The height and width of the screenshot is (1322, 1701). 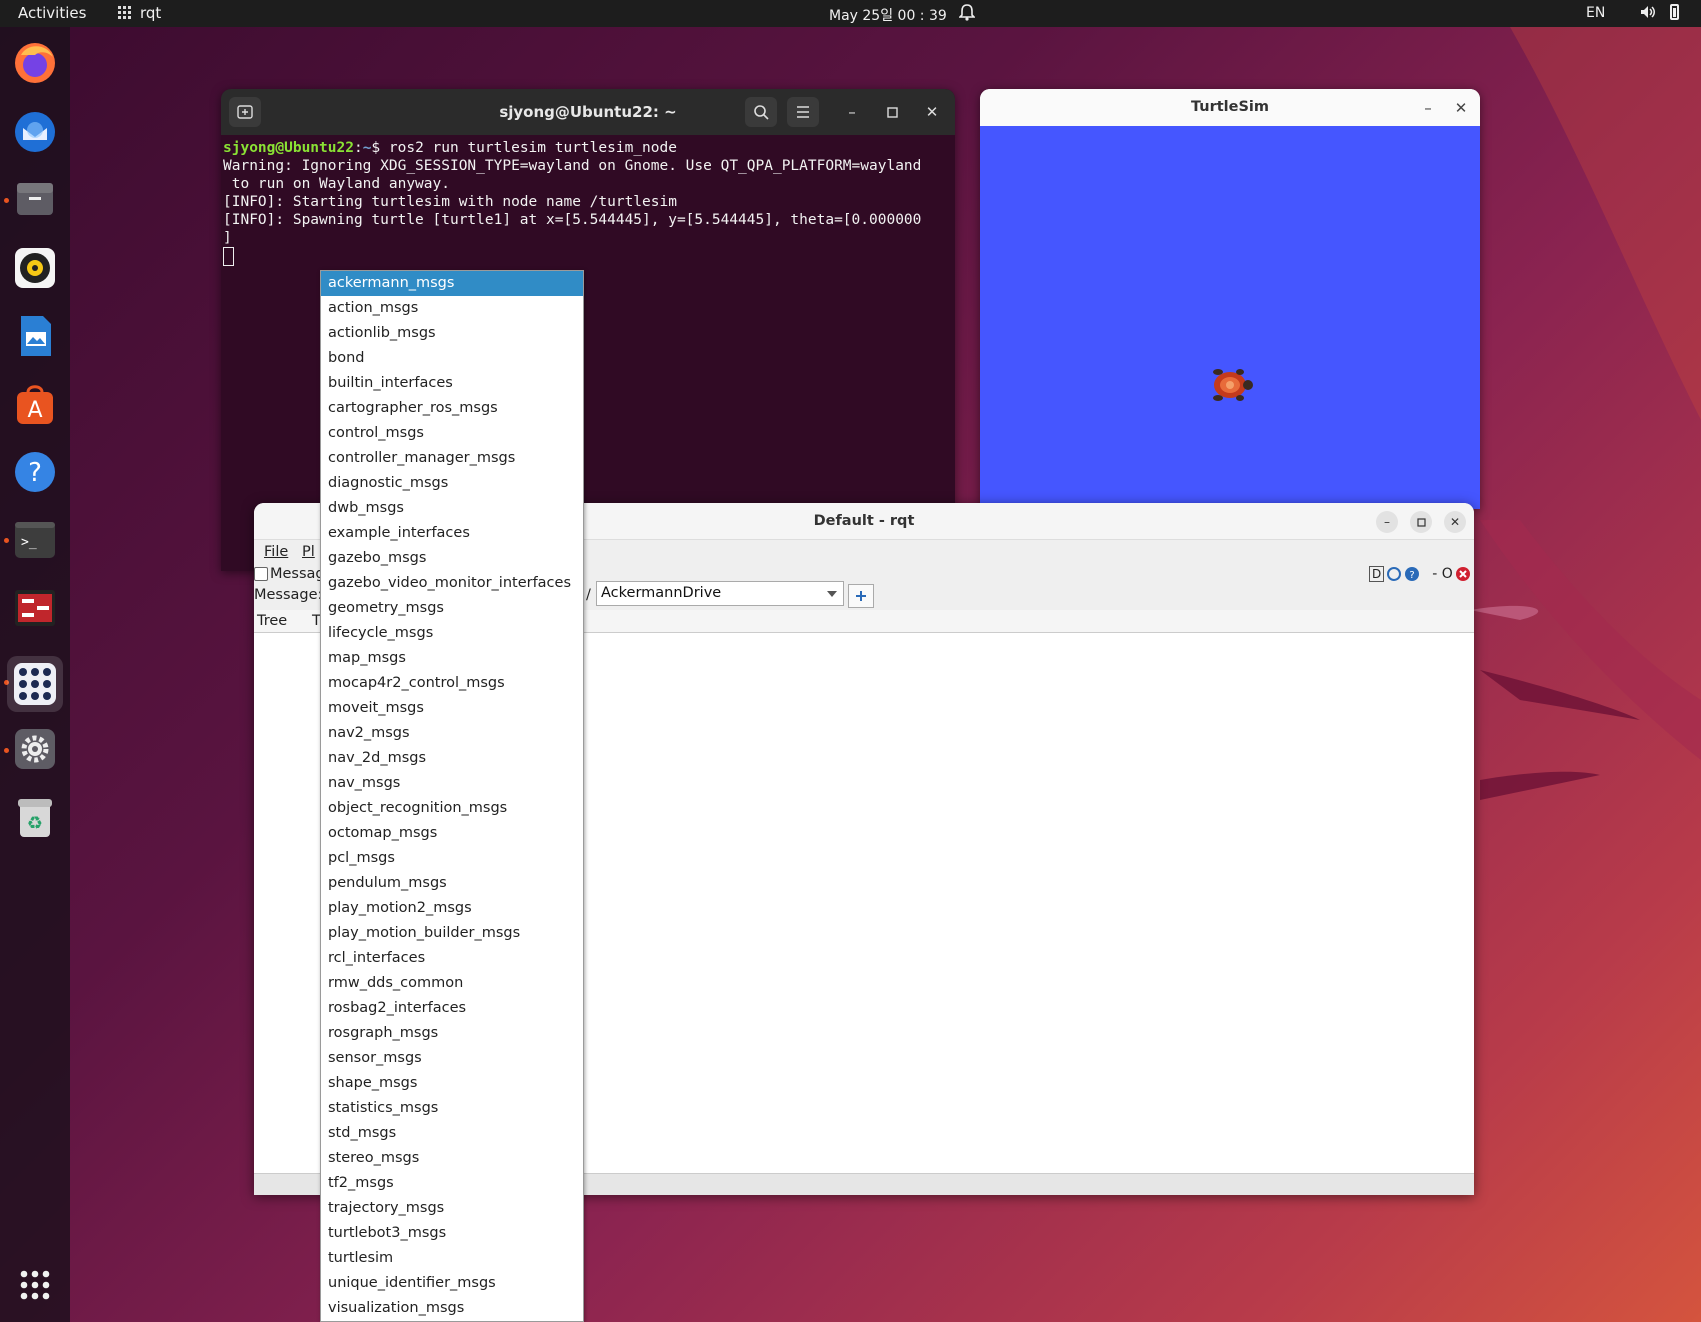 What do you see at coordinates (452, 1133) in the screenshot?
I see `dropdown-option: std_msgs` at bounding box center [452, 1133].